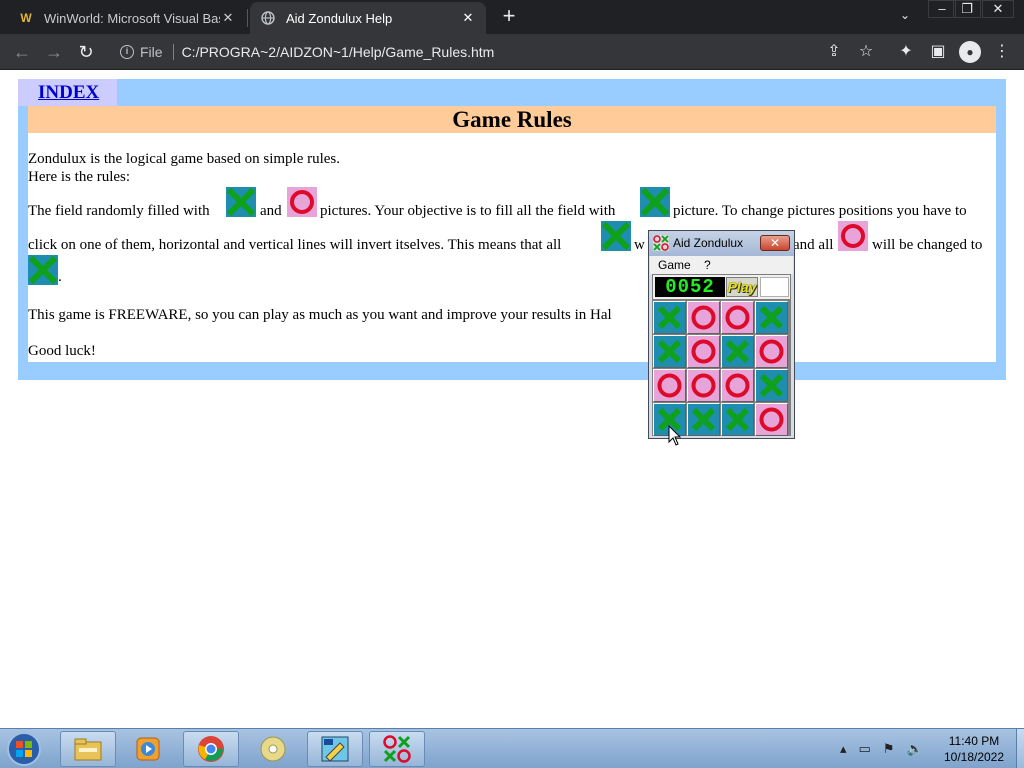 Image resolution: width=1024 pixels, height=768 pixels. What do you see at coordinates (881, 749) in the screenshot?
I see `system-tray: ▴ ▭ ⚑ 🔈` at bounding box center [881, 749].